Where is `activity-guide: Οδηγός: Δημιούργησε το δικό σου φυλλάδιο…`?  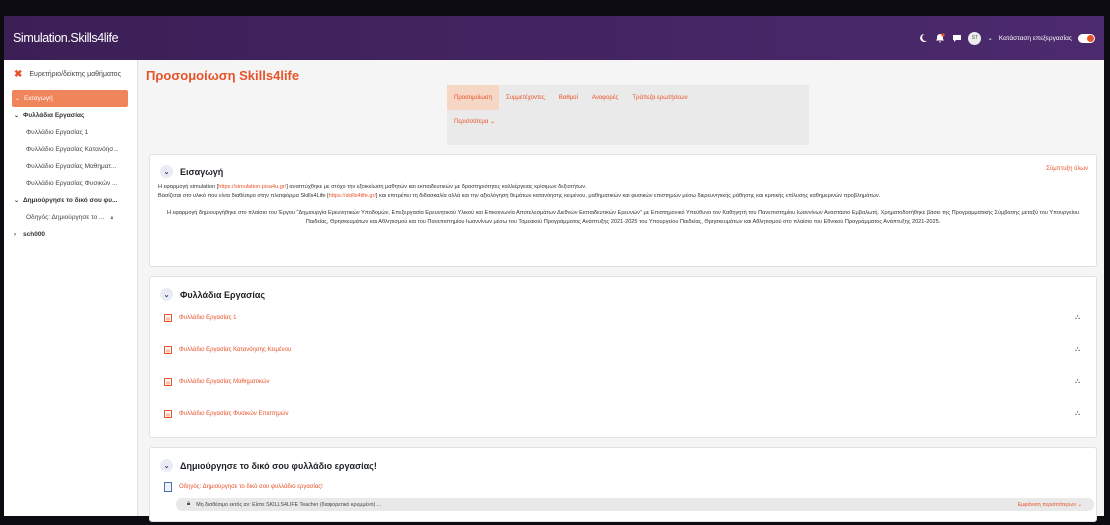
activity-guide: Οδηγός: Δημιούργησε το δικό σου φυλλάδιο… is located at coordinates (628, 487).